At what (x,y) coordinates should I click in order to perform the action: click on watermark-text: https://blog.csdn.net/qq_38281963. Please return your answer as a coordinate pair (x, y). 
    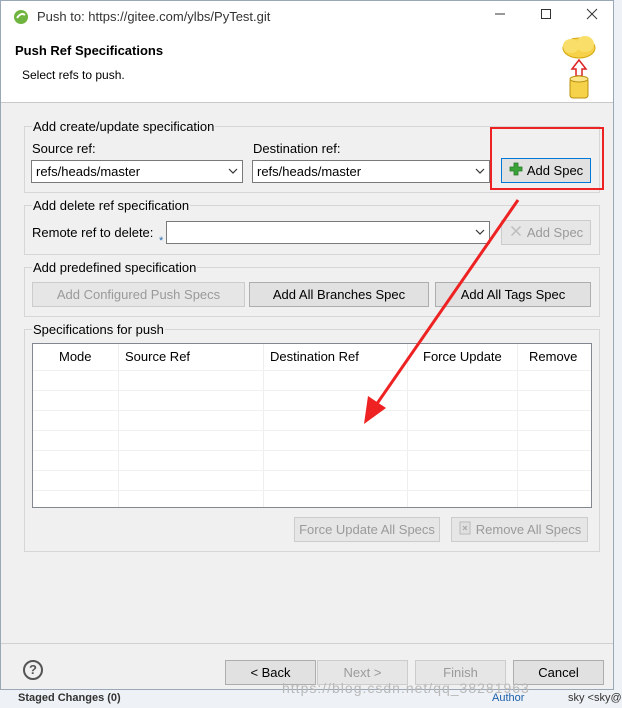
    Looking at the image, I should click on (406, 688).